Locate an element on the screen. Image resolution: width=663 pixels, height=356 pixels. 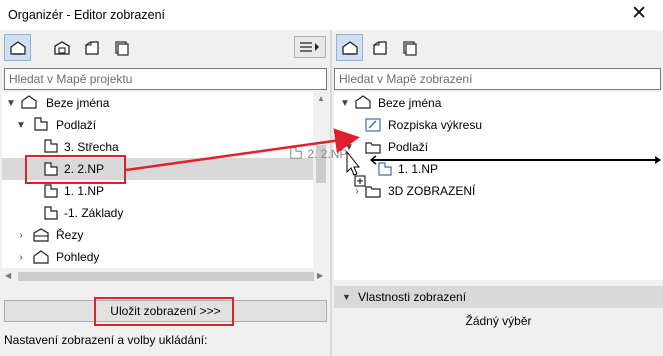
highlight-selected-story is located at coordinates (75, 169).